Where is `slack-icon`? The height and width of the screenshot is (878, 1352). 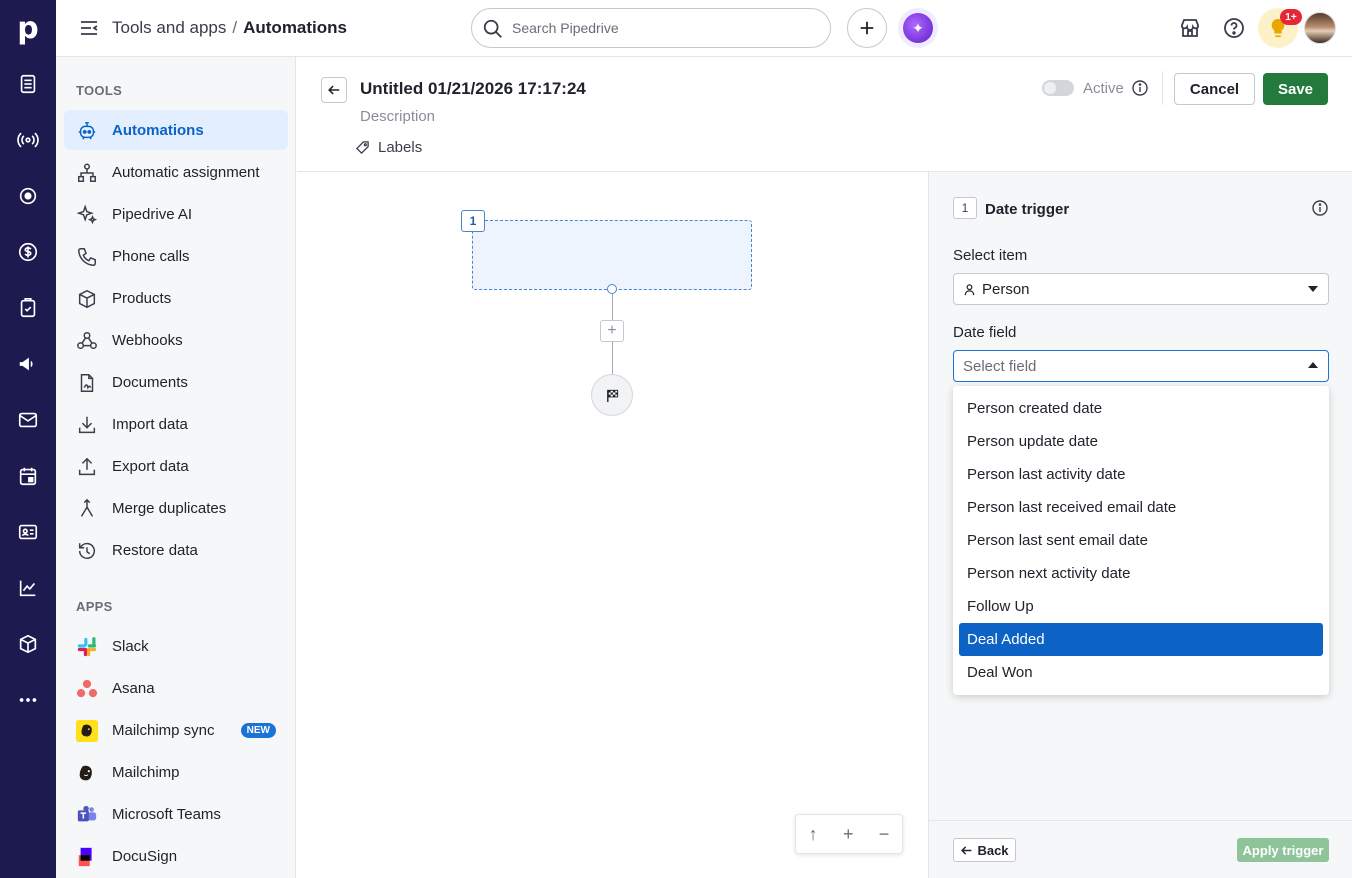
slack-icon is located at coordinates (87, 647).